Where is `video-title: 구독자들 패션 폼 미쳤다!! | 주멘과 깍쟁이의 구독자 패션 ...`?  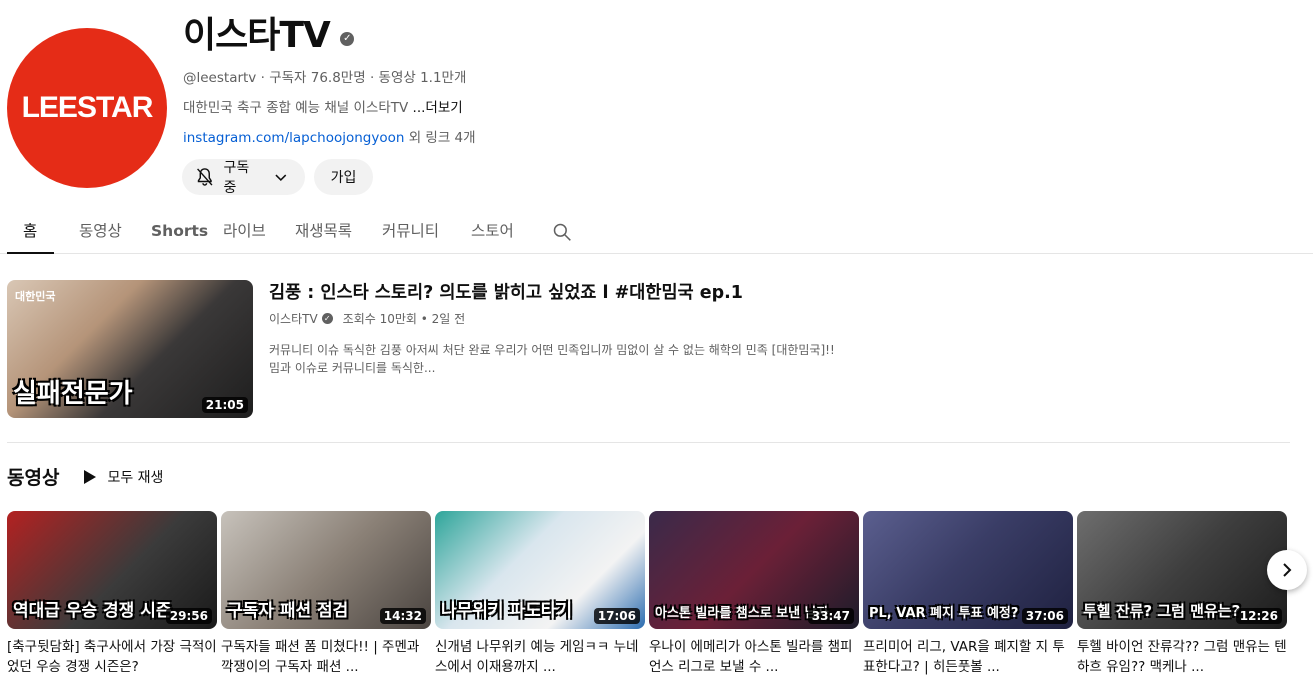
video-title: 구독자들 패션 폼 미쳤다!! | 주멘과 깍쟁이의 구독자 패션 ... is located at coordinates (326, 657).